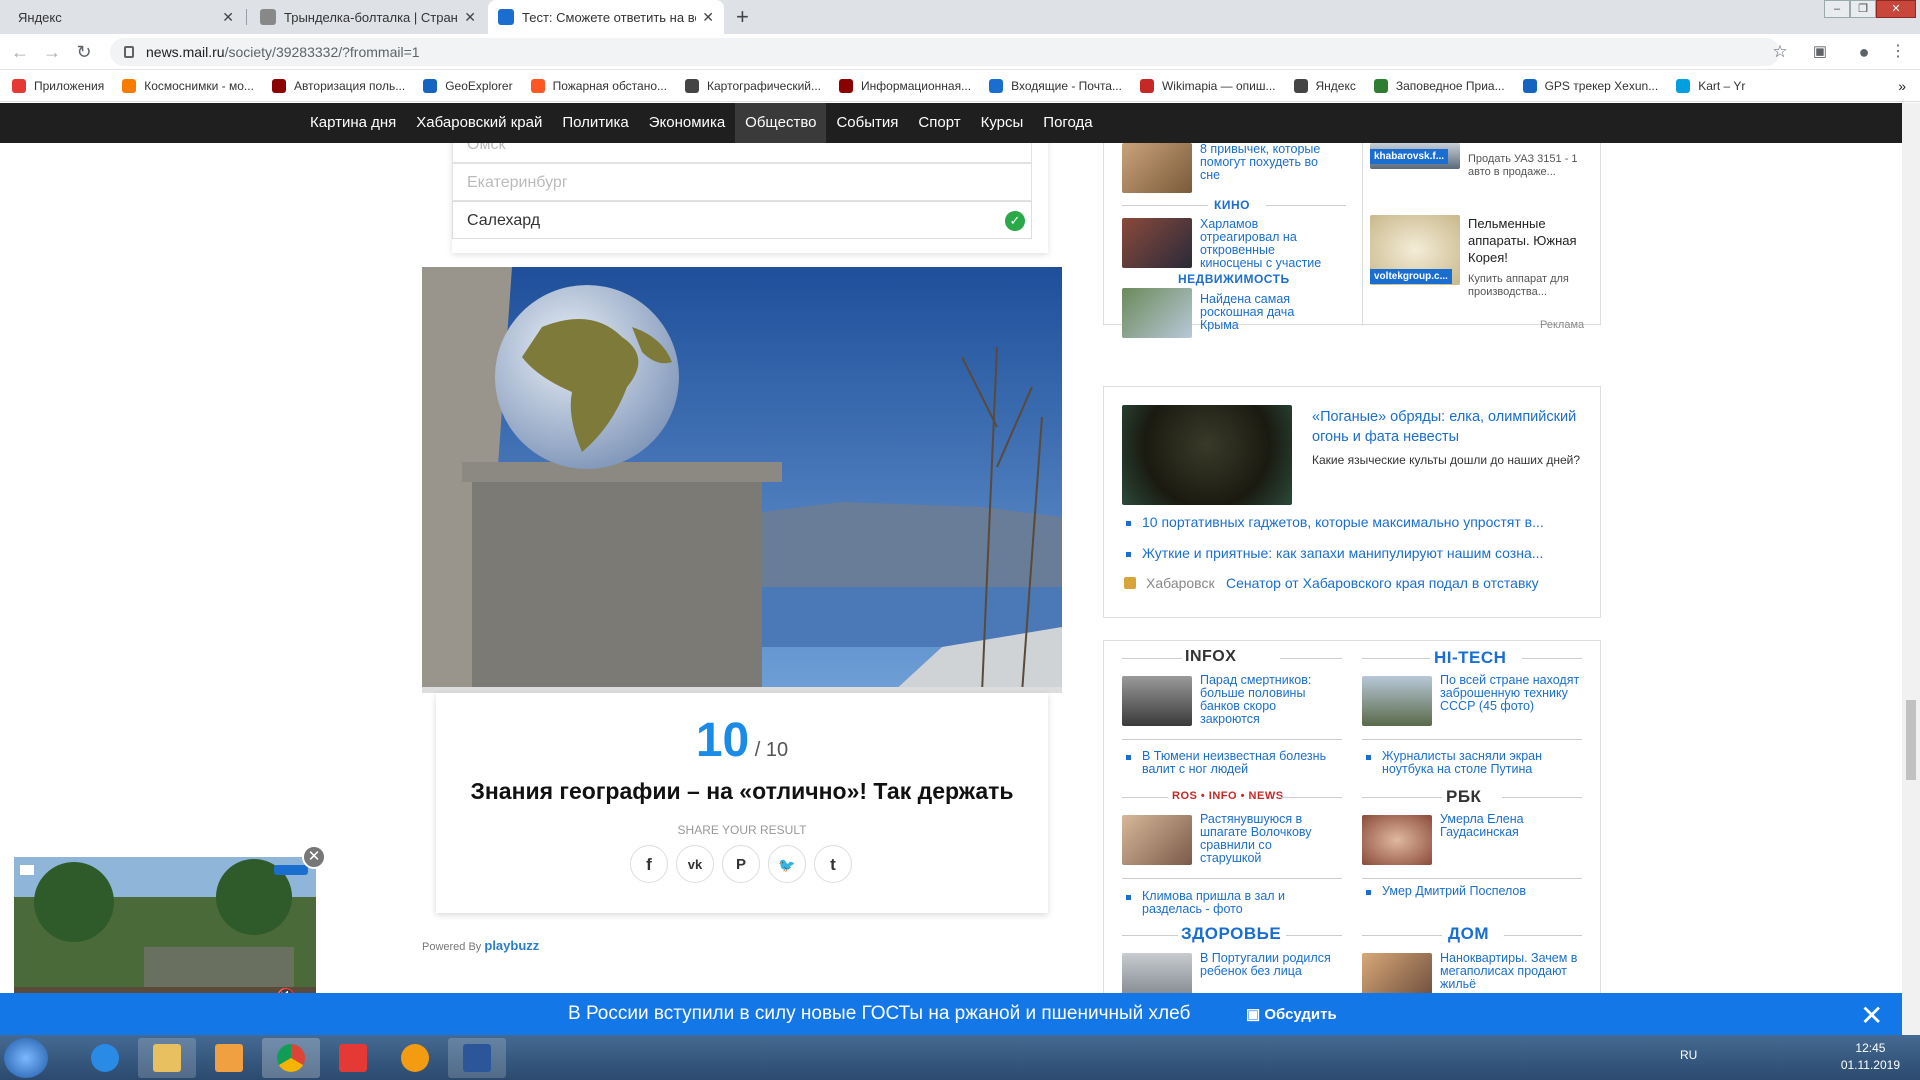 The height and width of the screenshot is (1080, 1920). Describe the element at coordinates (105, 1058) in the screenshot. I see `taskbar-ie` at that location.